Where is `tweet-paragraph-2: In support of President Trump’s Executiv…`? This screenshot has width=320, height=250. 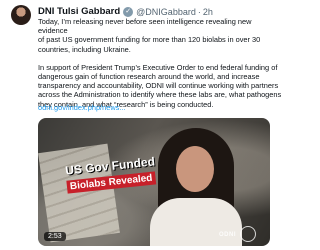
tweet-paragraph-2: In support of President Trump’s Executiv… is located at coordinates (160, 85).